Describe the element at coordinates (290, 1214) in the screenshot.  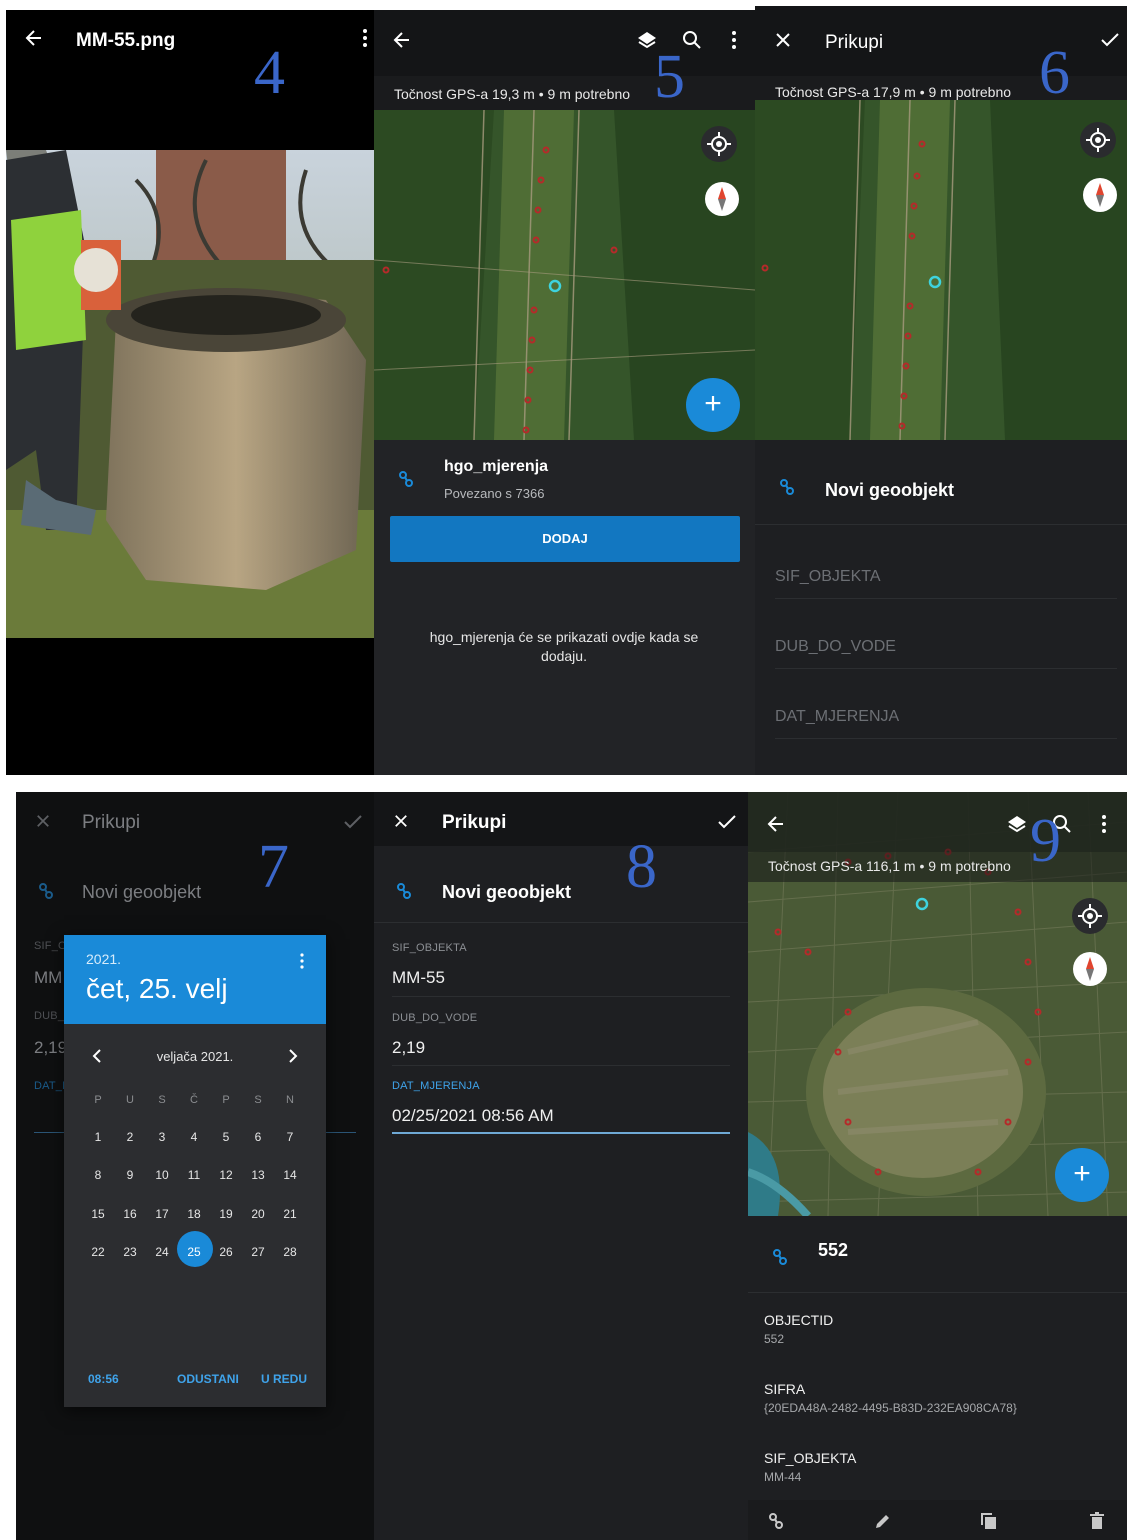
I see `calendar-day: 21` at that location.